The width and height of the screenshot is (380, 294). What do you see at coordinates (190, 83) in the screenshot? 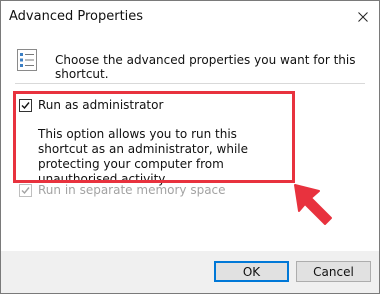
I see `separator` at bounding box center [190, 83].